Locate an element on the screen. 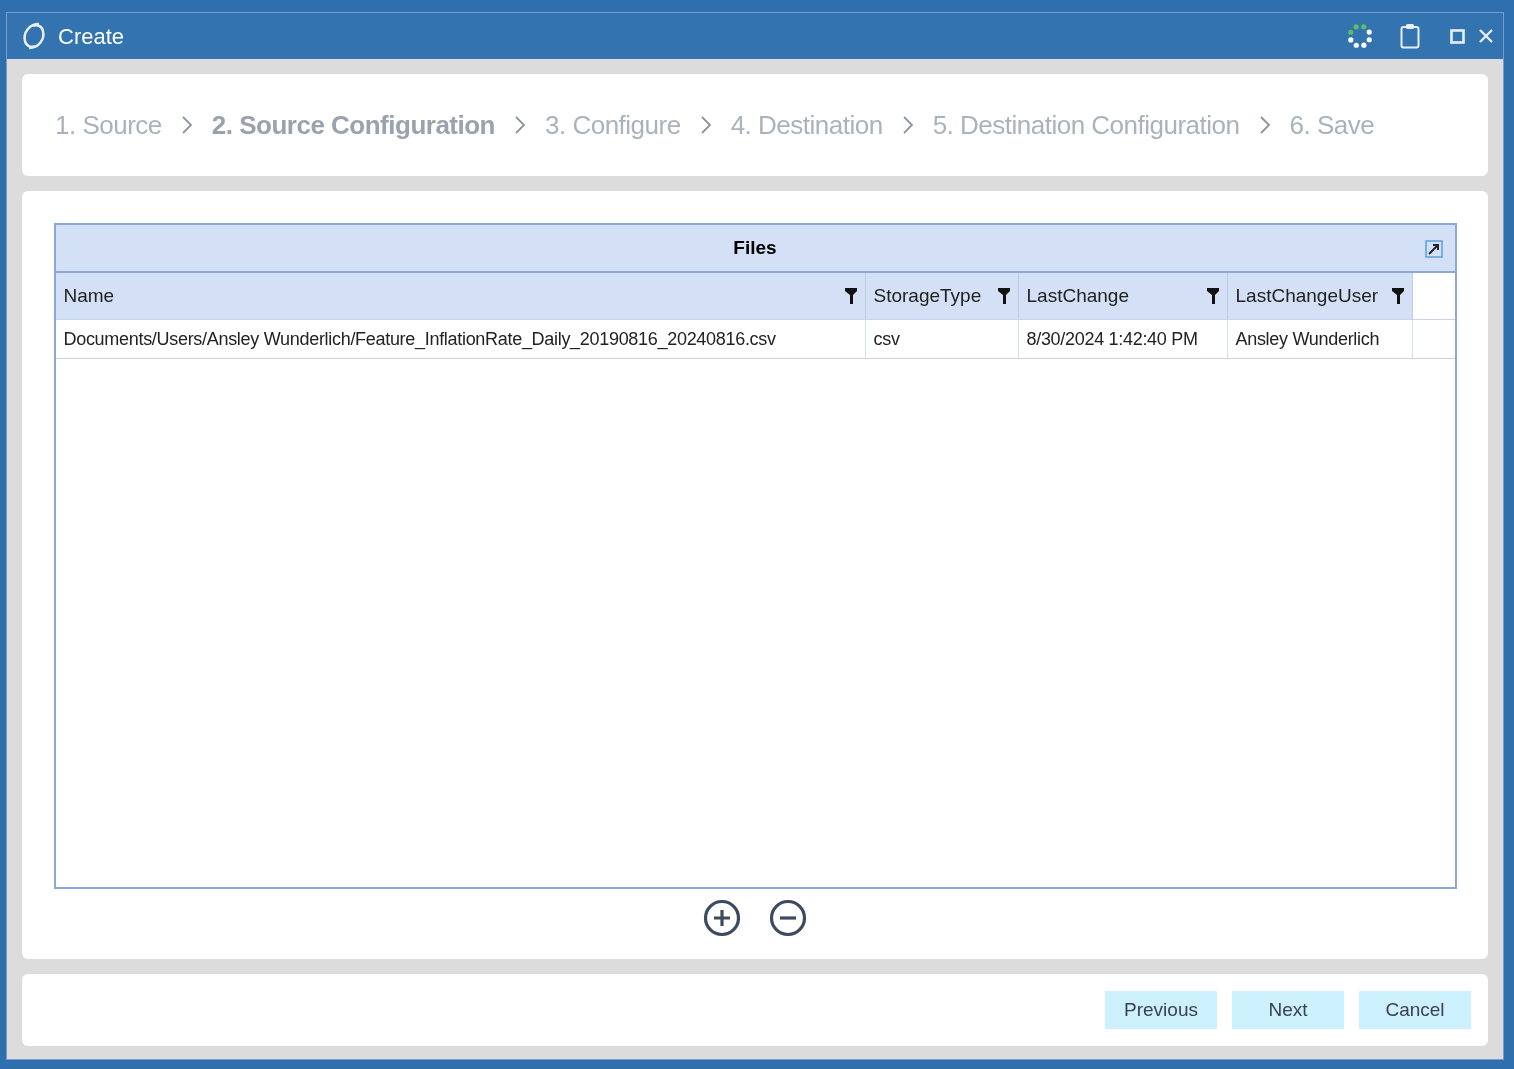 Image resolution: width=1514 pixels, height=1069 pixels. clipboard-icon is located at coordinates (1410, 36).